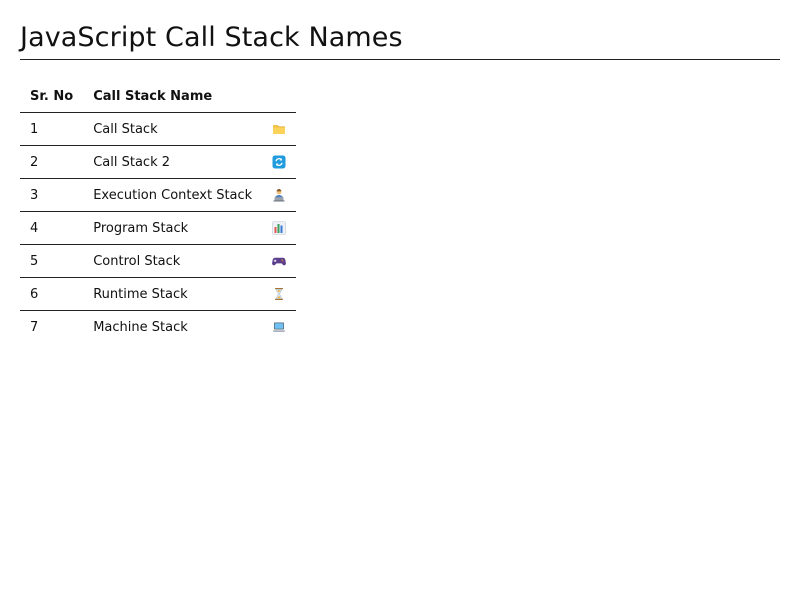 This screenshot has width=800, height=600. I want to click on refresh-icon, so click(279, 162).